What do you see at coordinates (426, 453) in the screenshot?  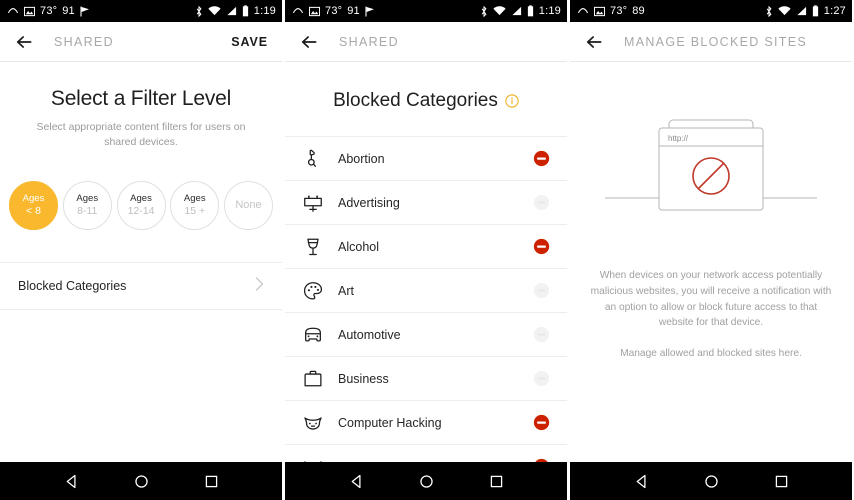 I see `list-item-partial` at bounding box center [426, 453].